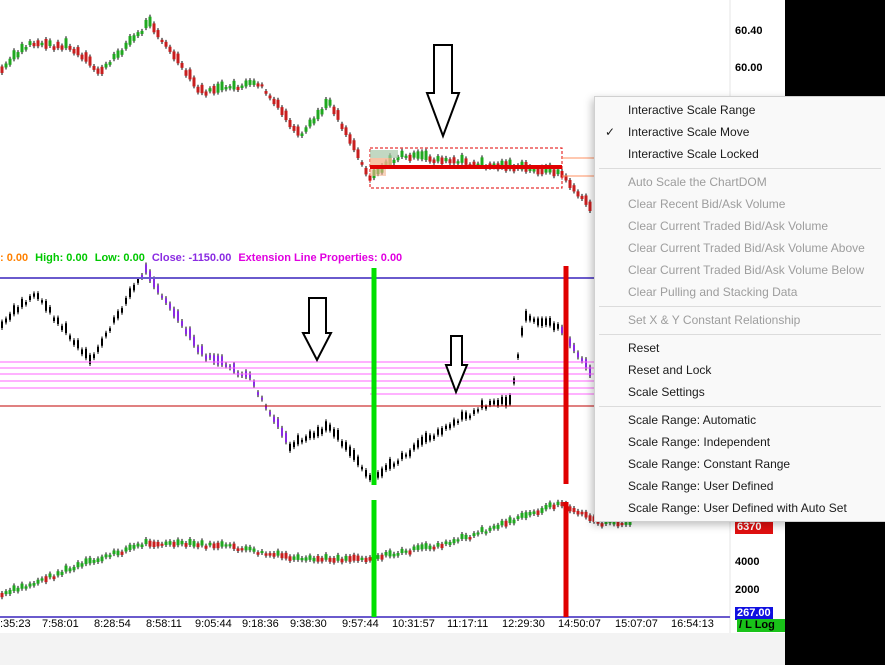 The width and height of the screenshot is (885, 665). What do you see at coordinates (740, 442) in the screenshot?
I see `menu-item-scale-range-independent: Scale Range: Independent` at bounding box center [740, 442].